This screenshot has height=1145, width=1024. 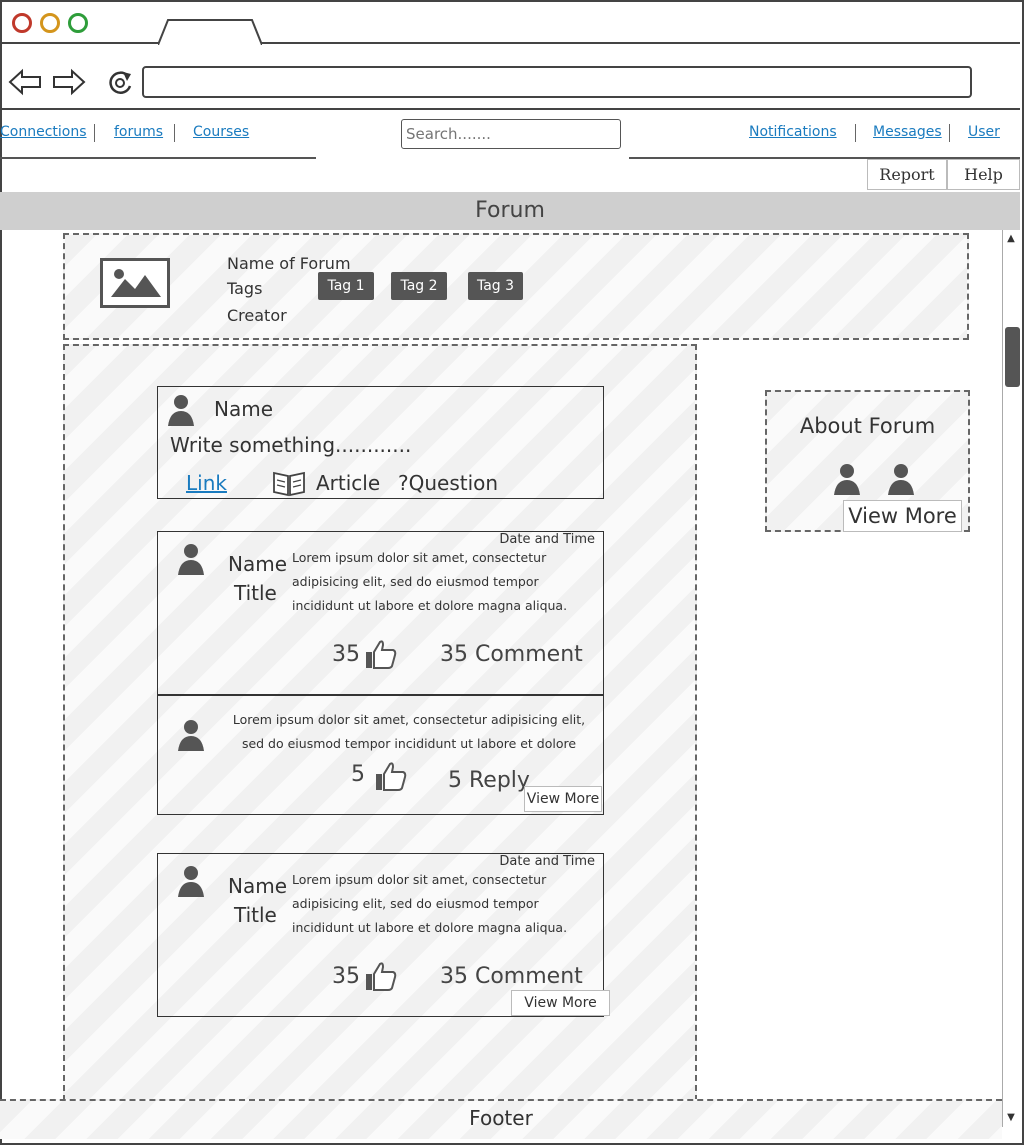 I want to click on nav-notifications: Notifications, so click(x=793, y=132).